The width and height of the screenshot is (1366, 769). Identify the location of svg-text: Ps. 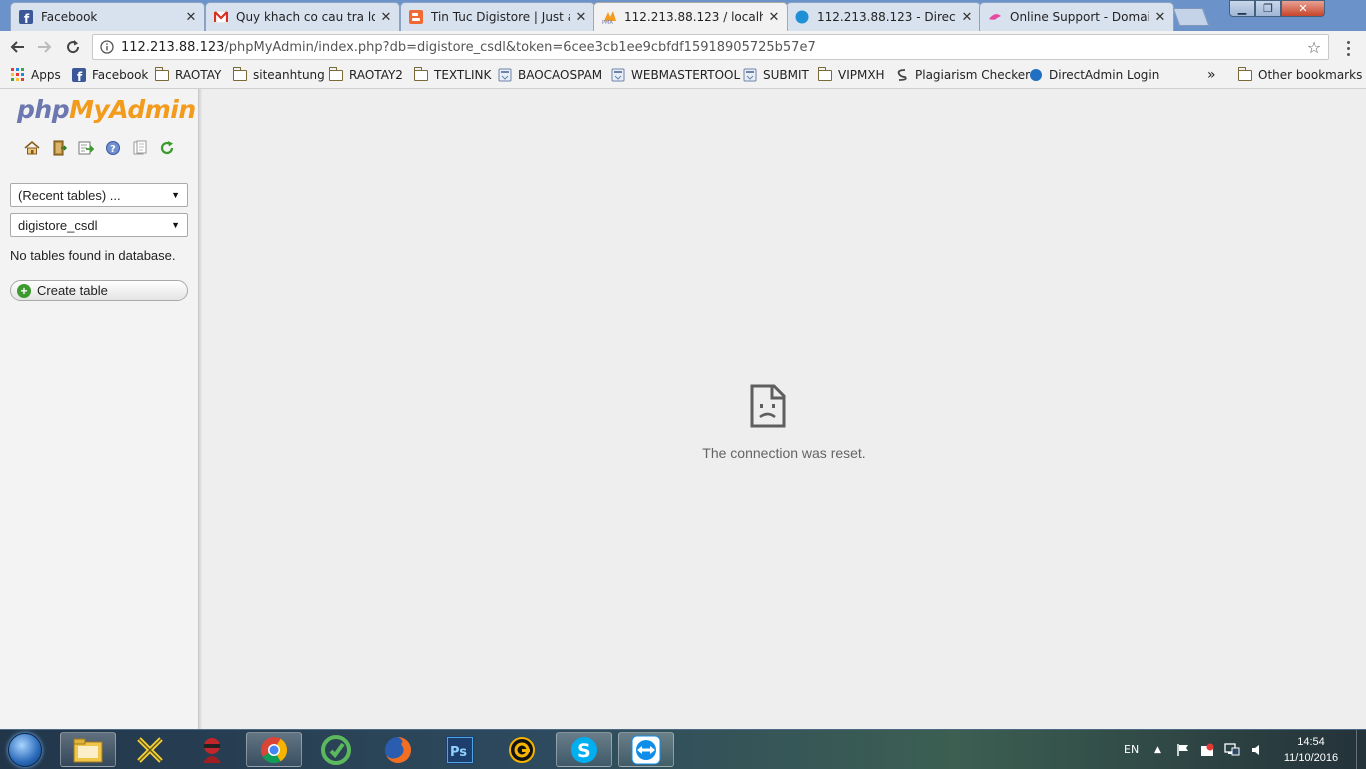
(458, 752).